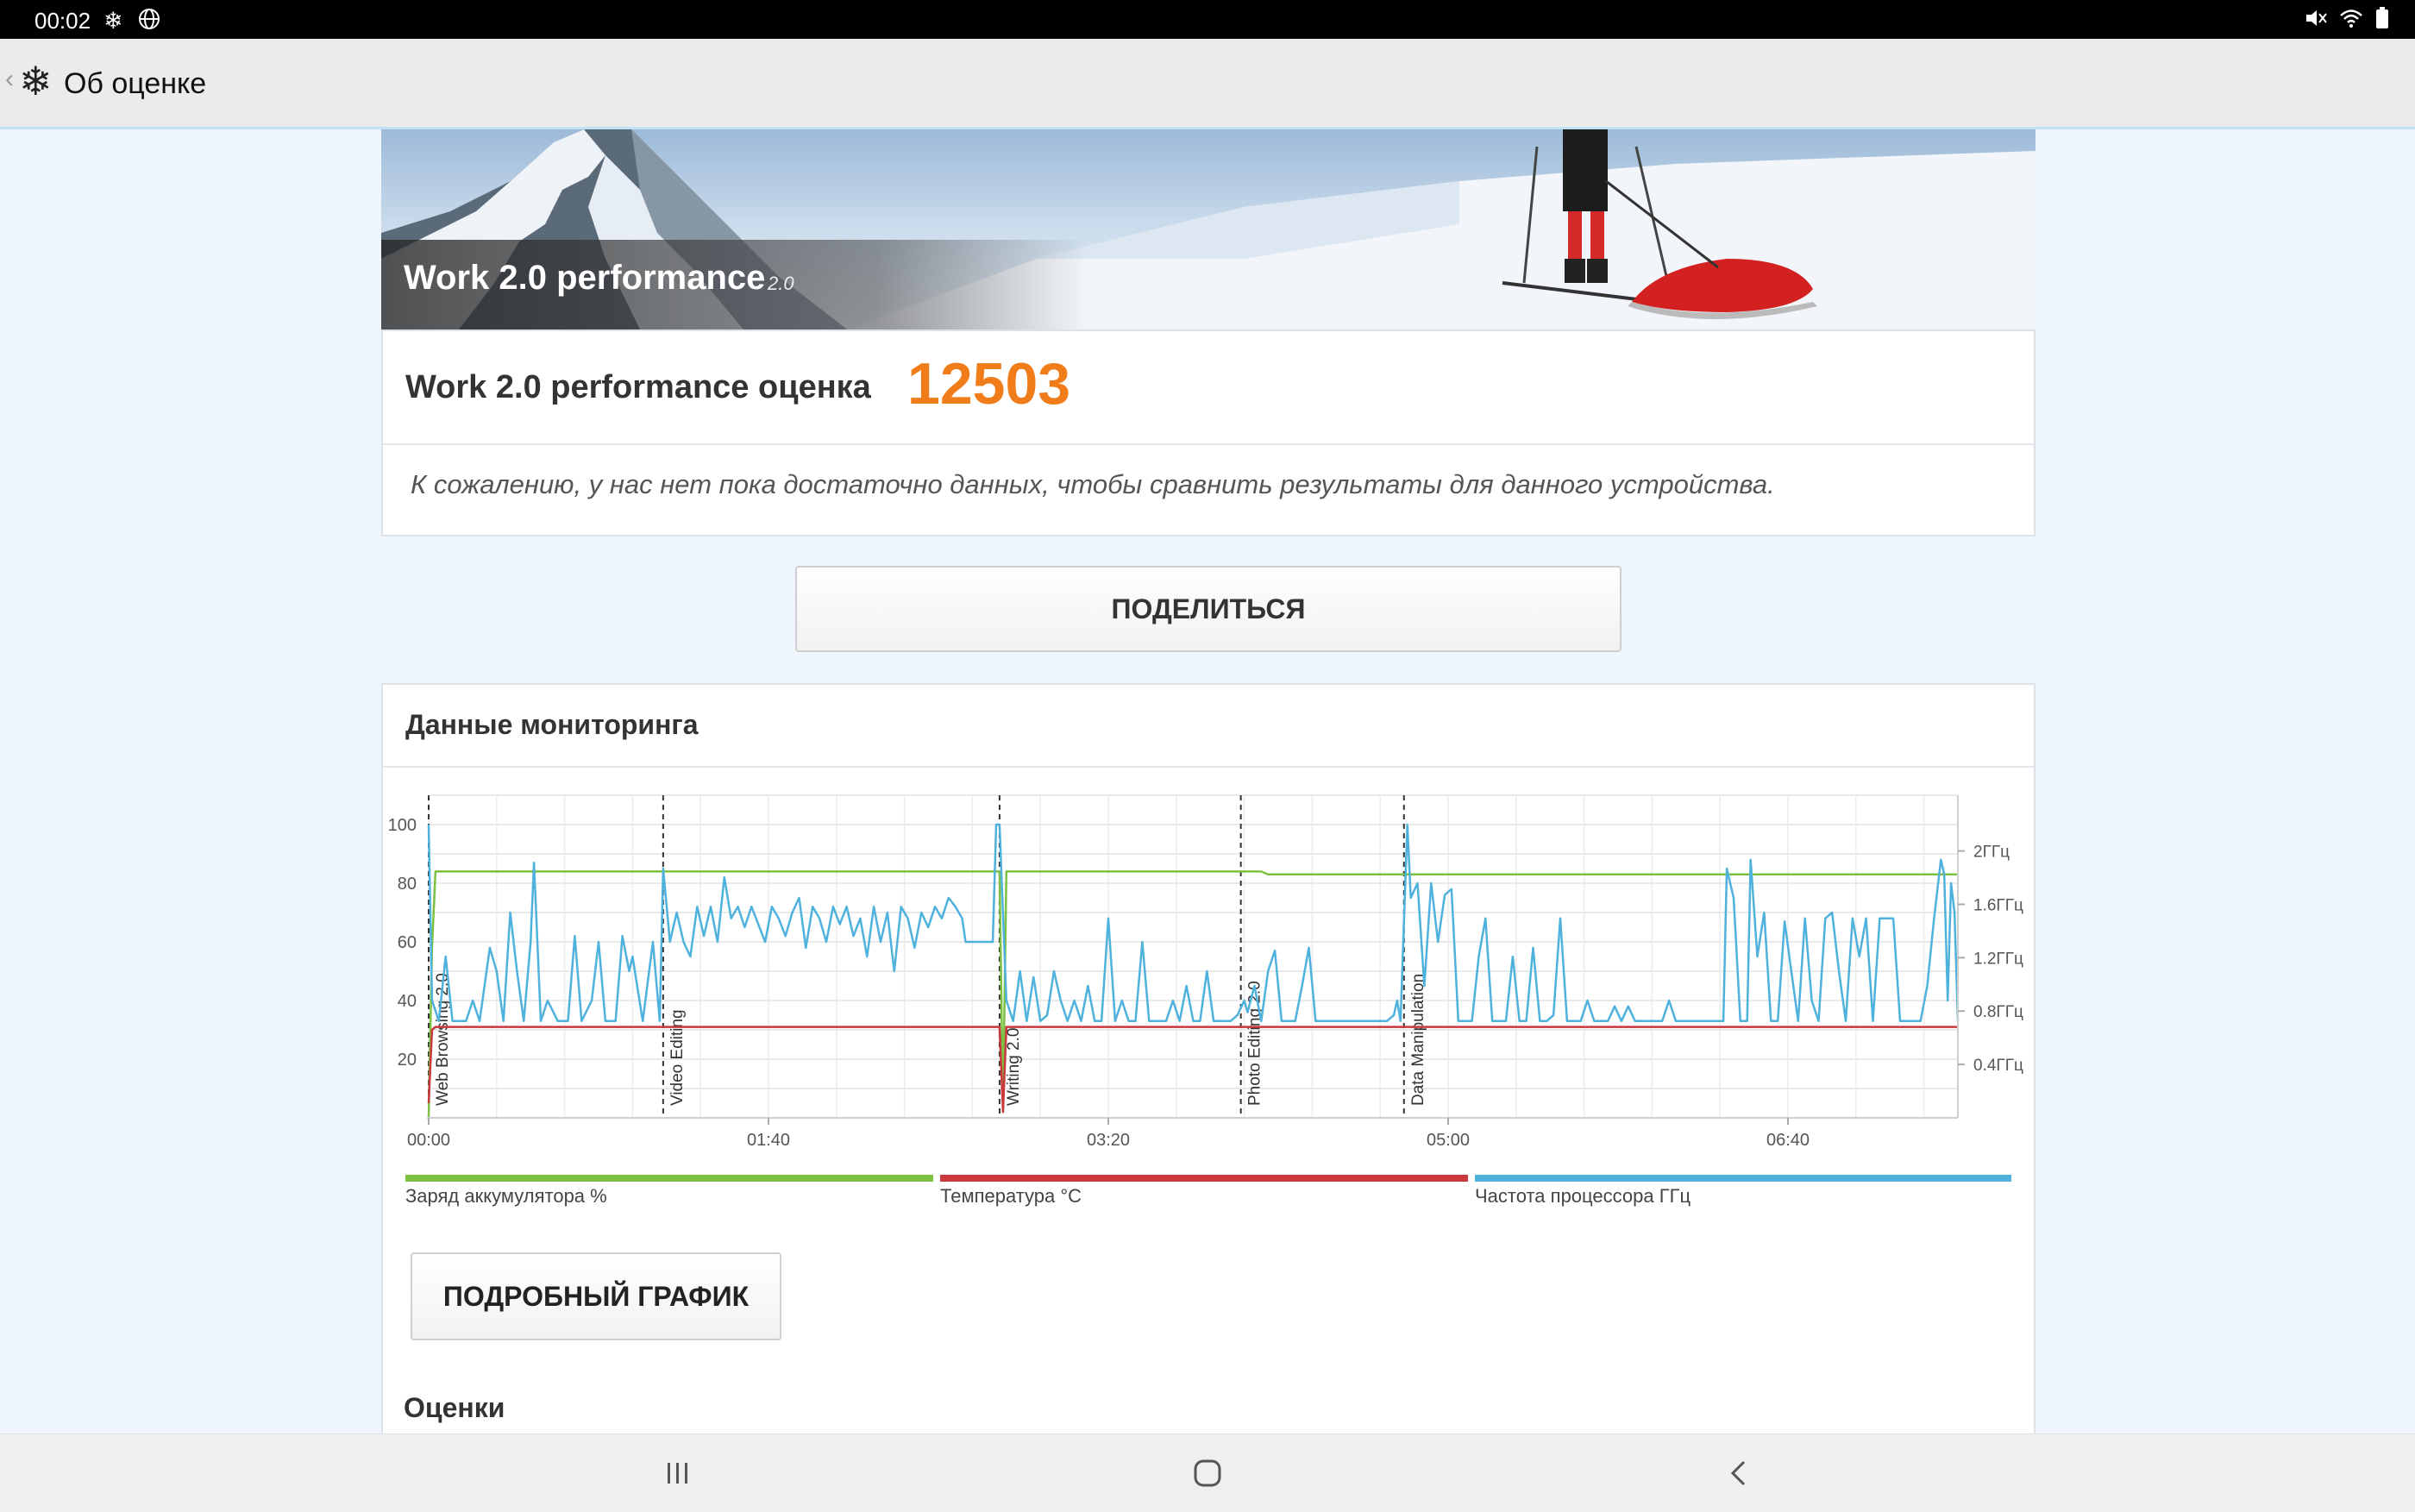  I want to click on chart-series-line, so click(1193, 1070).